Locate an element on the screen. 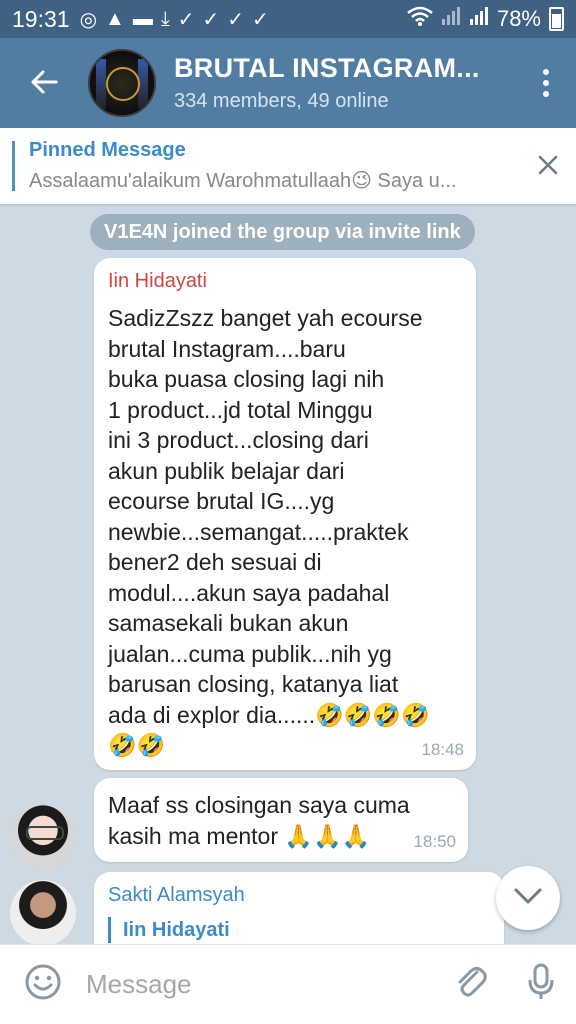 Image resolution: width=576 pixels, height=1024 pixels. group-avatar is located at coordinates (122, 83).